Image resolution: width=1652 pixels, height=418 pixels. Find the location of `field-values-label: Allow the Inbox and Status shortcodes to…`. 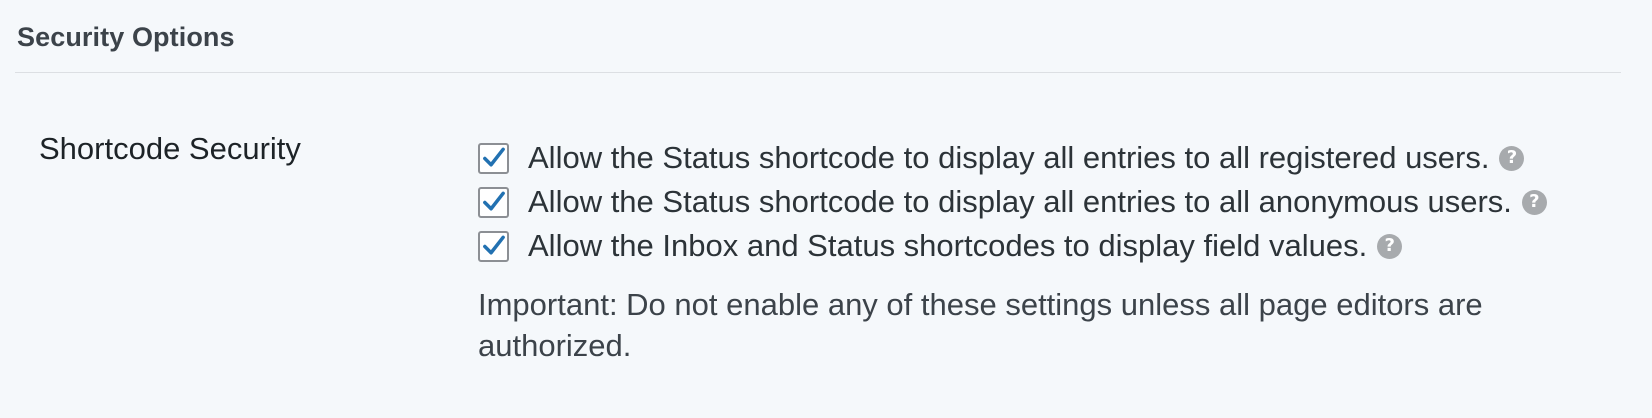

field-values-label: Allow the Inbox and Status shortcodes to… is located at coordinates (947, 246).